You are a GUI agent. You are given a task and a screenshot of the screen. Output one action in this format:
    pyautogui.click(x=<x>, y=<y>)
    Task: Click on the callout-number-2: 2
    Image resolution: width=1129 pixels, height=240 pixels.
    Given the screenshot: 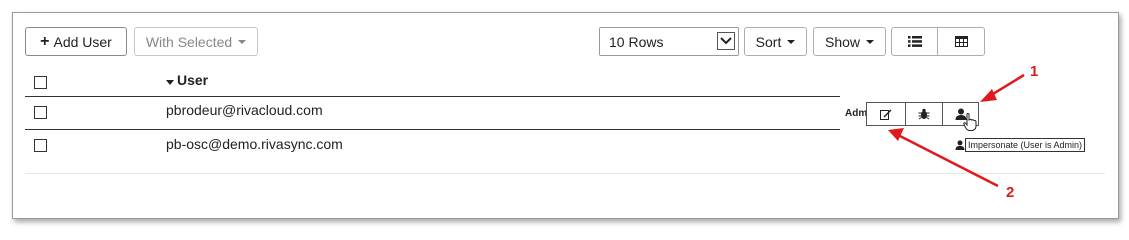 What is the action you would take?
    pyautogui.click(x=1010, y=192)
    